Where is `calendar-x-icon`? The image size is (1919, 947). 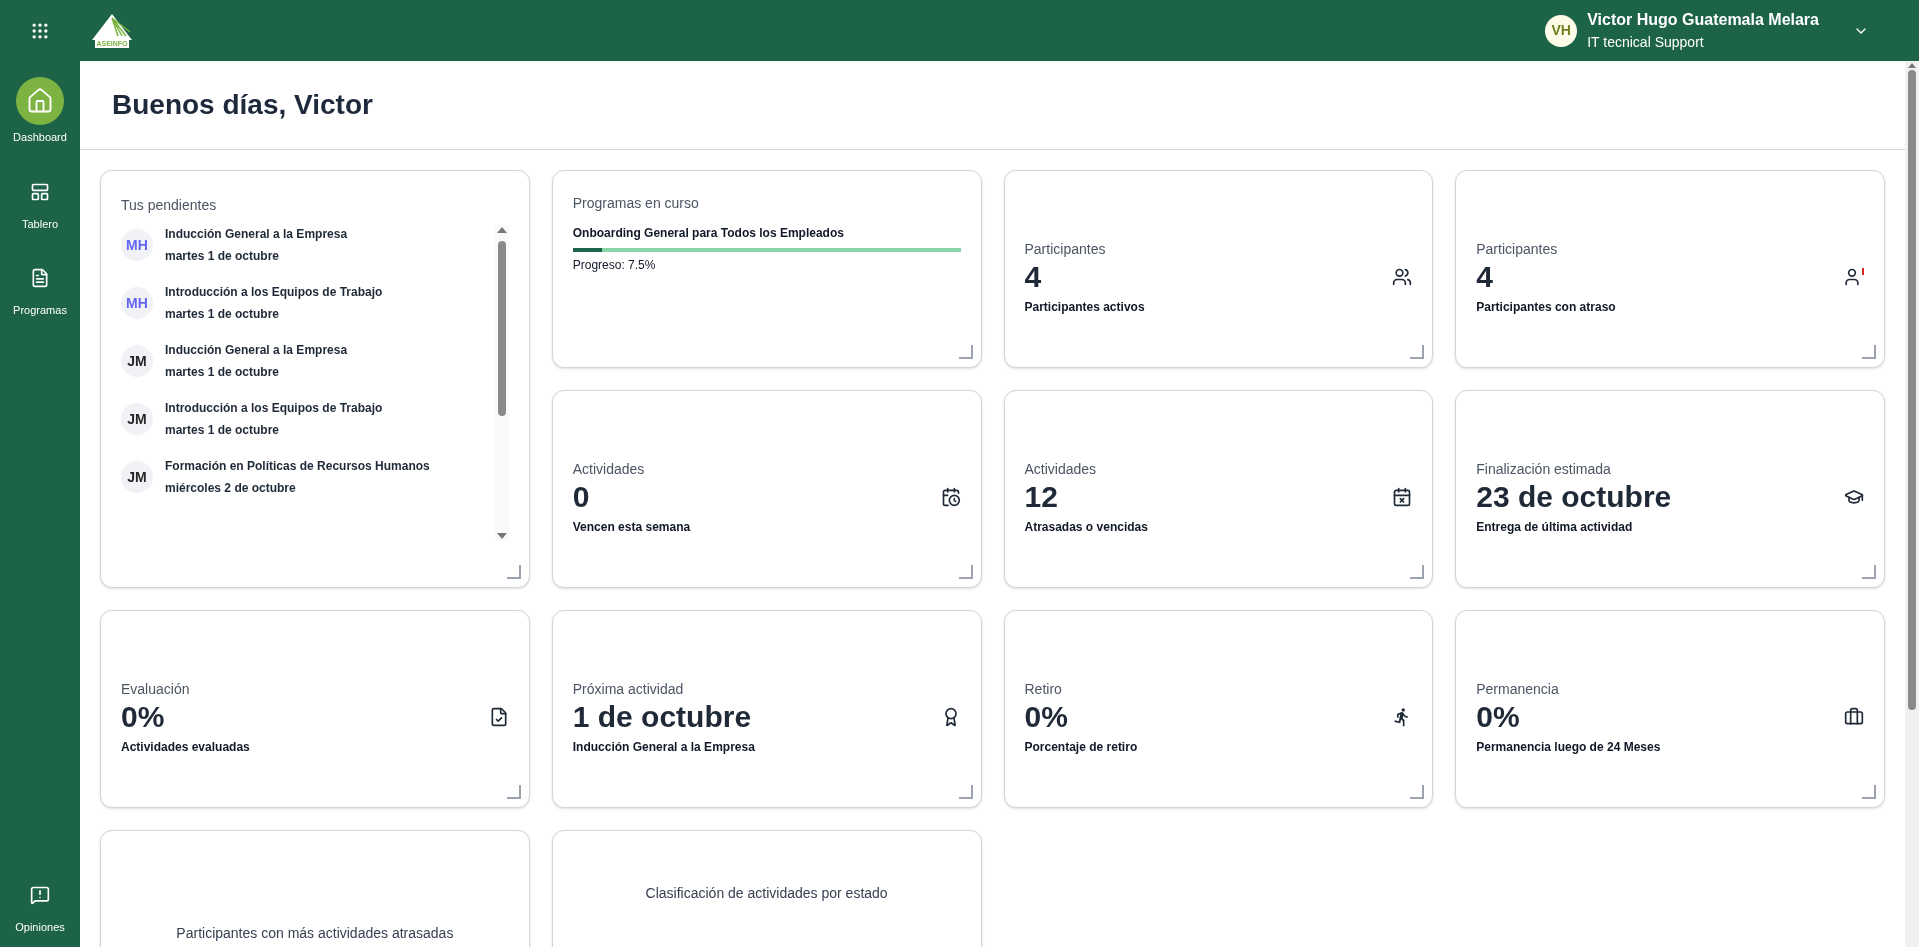
calendar-x-icon is located at coordinates (1402, 497).